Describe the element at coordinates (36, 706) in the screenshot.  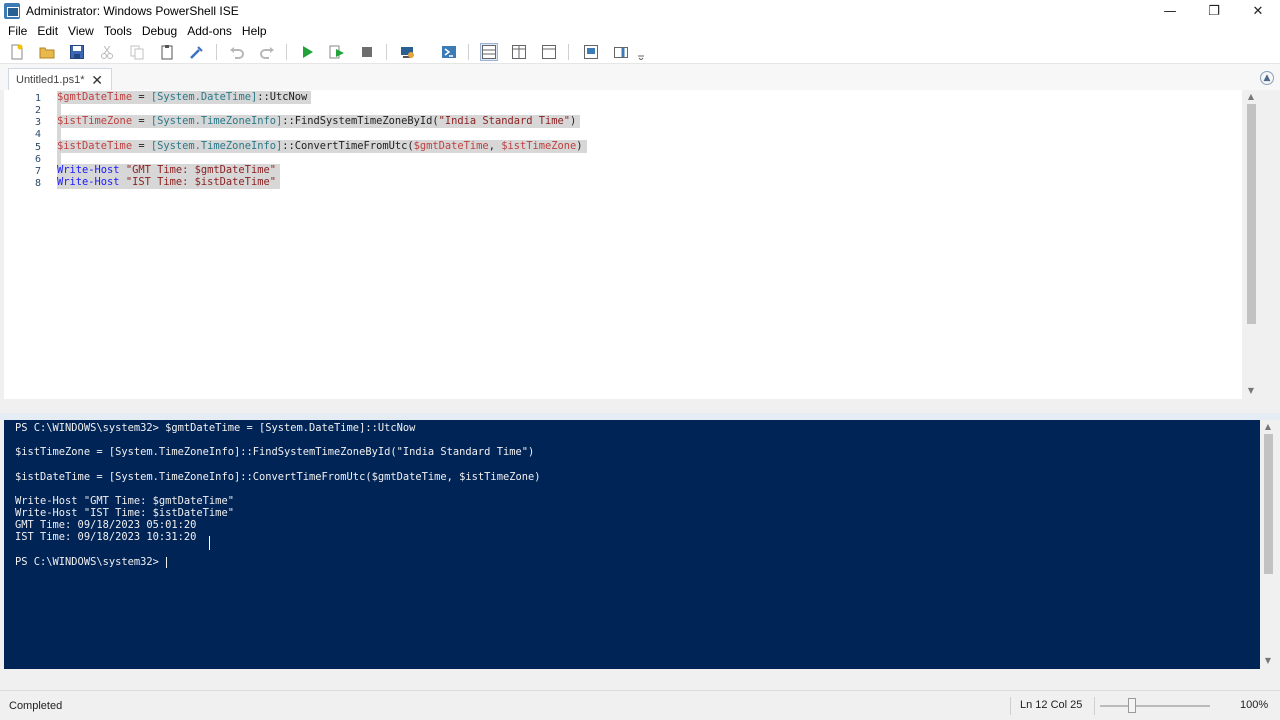
I see `status-message: Completed` at that location.